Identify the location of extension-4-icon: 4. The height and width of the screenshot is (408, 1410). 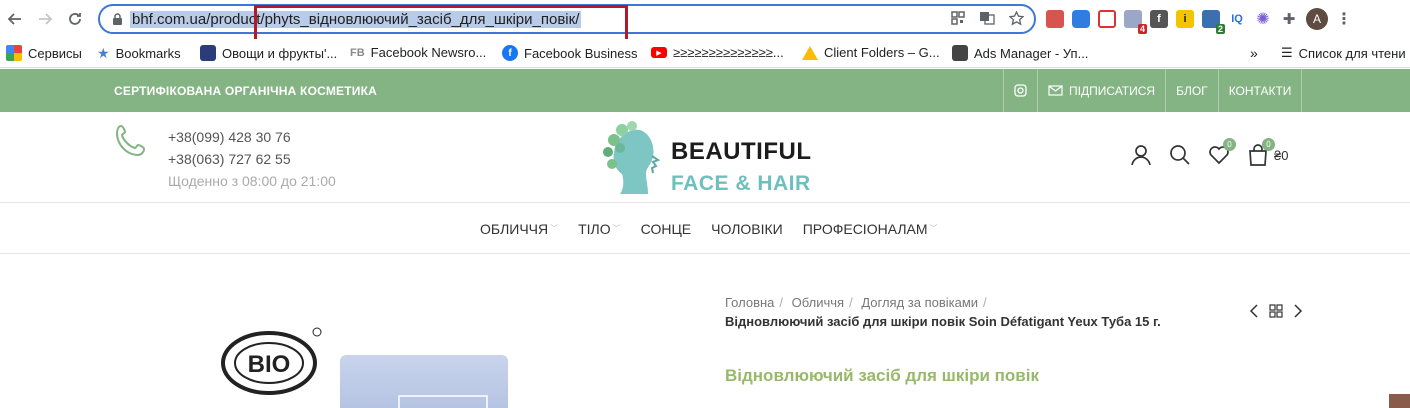
(1135, 22).